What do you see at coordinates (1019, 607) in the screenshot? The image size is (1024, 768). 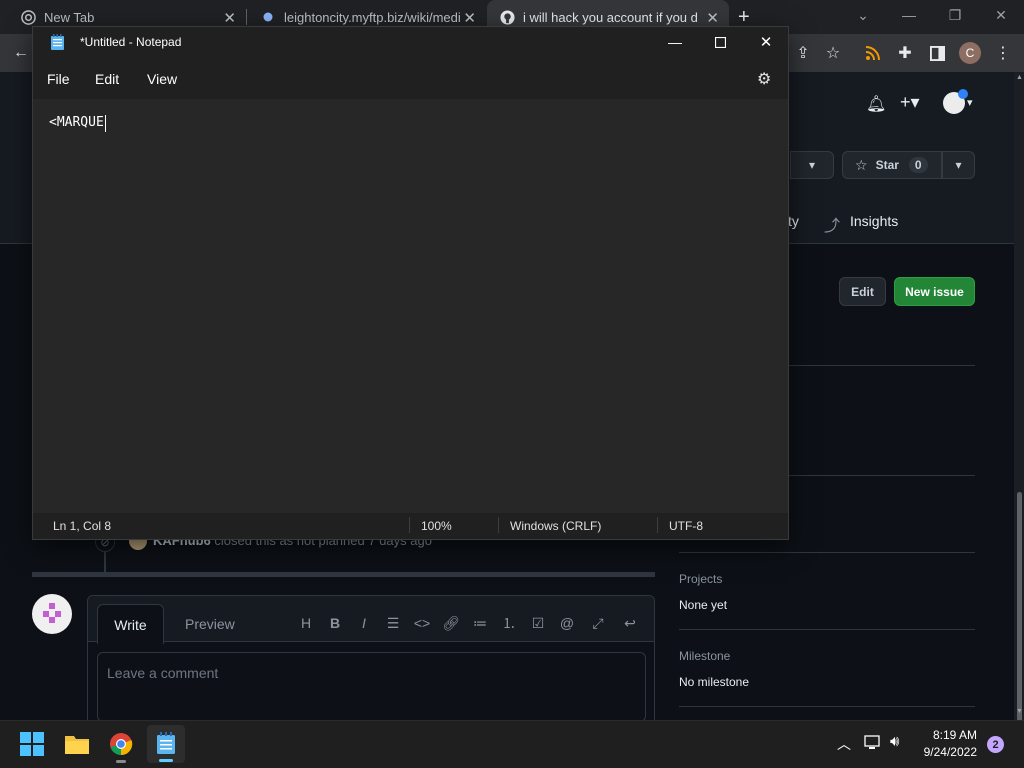 I see `scrollbar-thumb` at bounding box center [1019, 607].